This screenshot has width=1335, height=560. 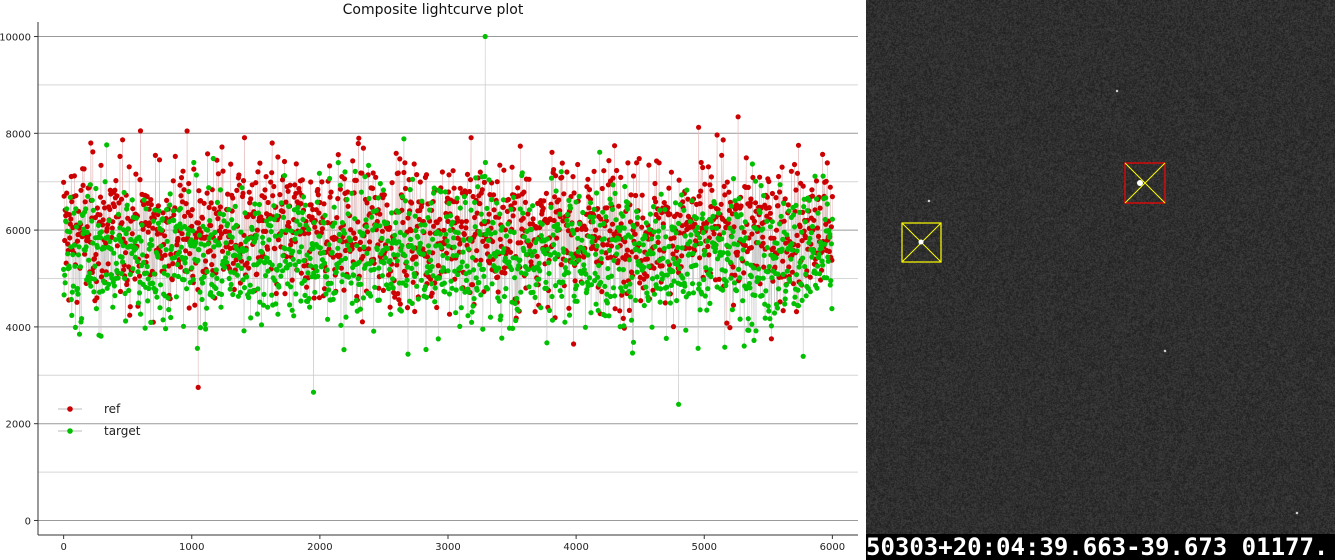 What do you see at coordinates (1145, 183) in the screenshot?
I see `ref-aperture` at bounding box center [1145, 183].